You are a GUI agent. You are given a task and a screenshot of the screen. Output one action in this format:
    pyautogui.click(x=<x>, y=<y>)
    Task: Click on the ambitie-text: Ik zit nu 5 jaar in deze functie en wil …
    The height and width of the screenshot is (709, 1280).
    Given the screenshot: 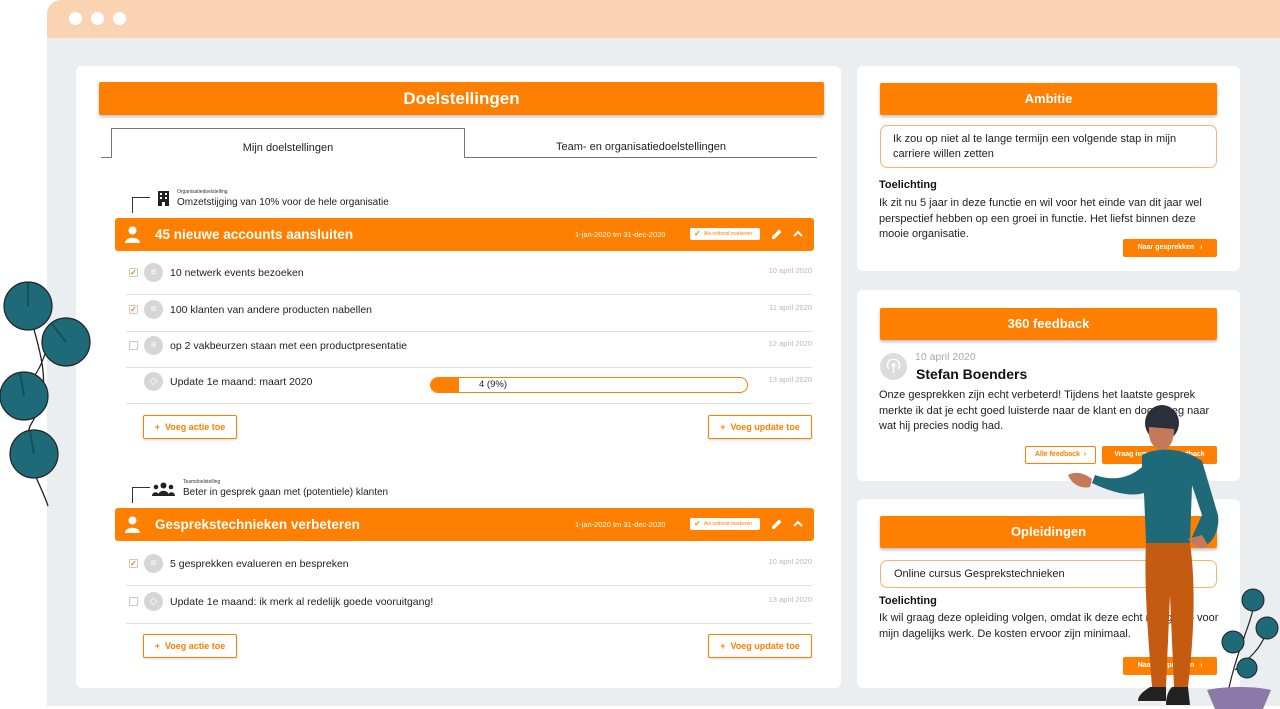 What is the action you would take?
    pyautogui.click(x=1040, y=218)
    